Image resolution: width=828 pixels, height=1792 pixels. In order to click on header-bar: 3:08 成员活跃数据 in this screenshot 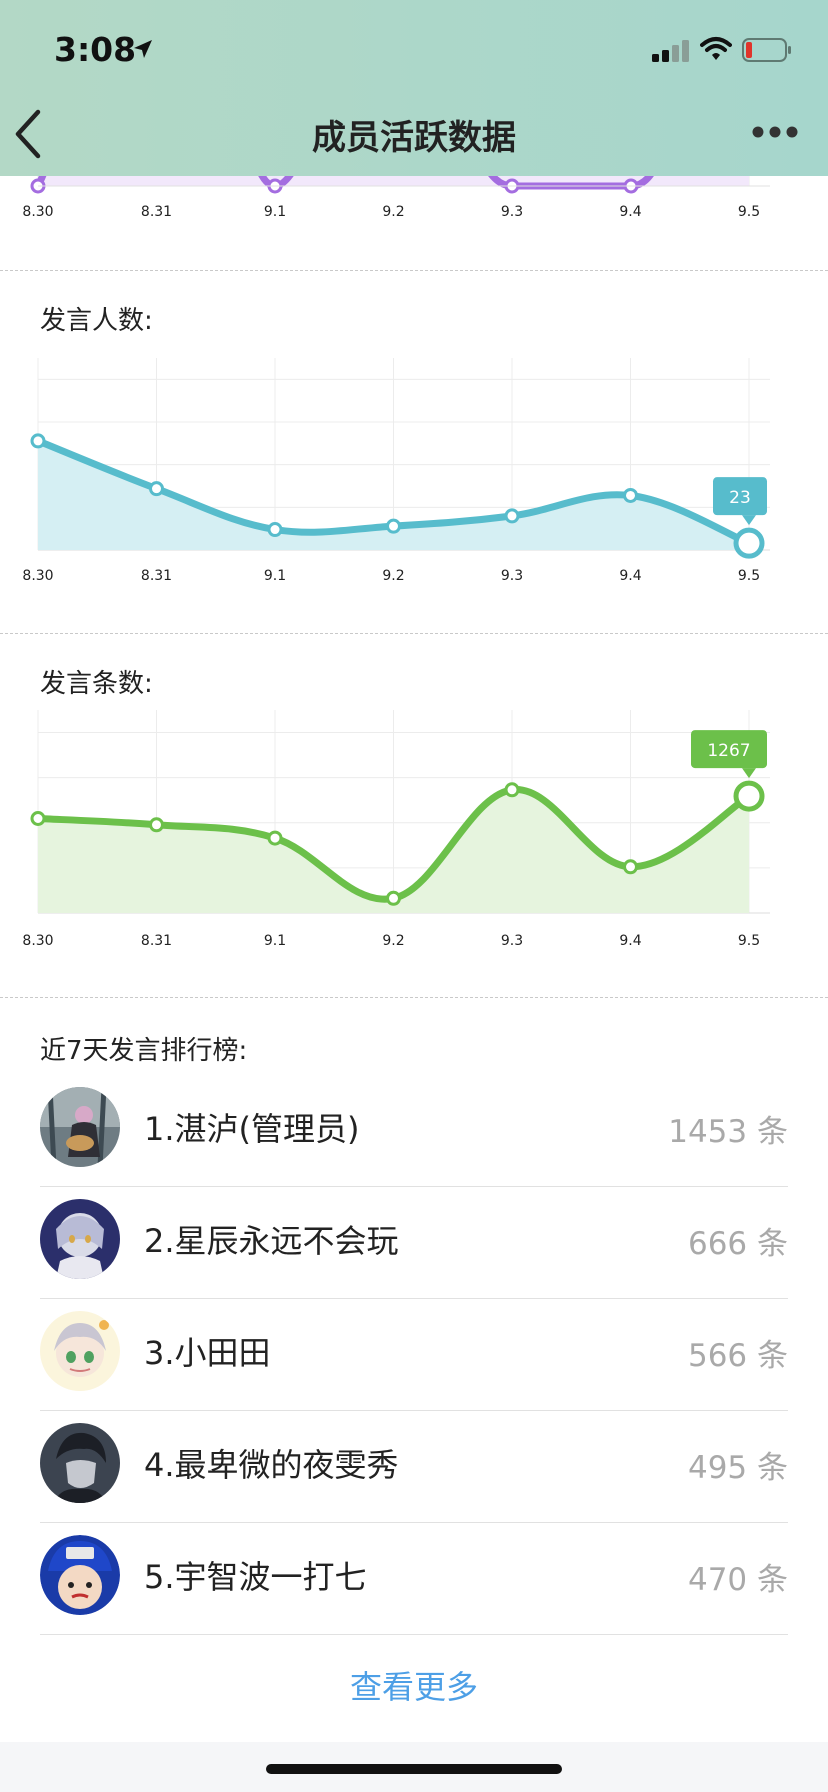, I will do `click(414, 88)`.